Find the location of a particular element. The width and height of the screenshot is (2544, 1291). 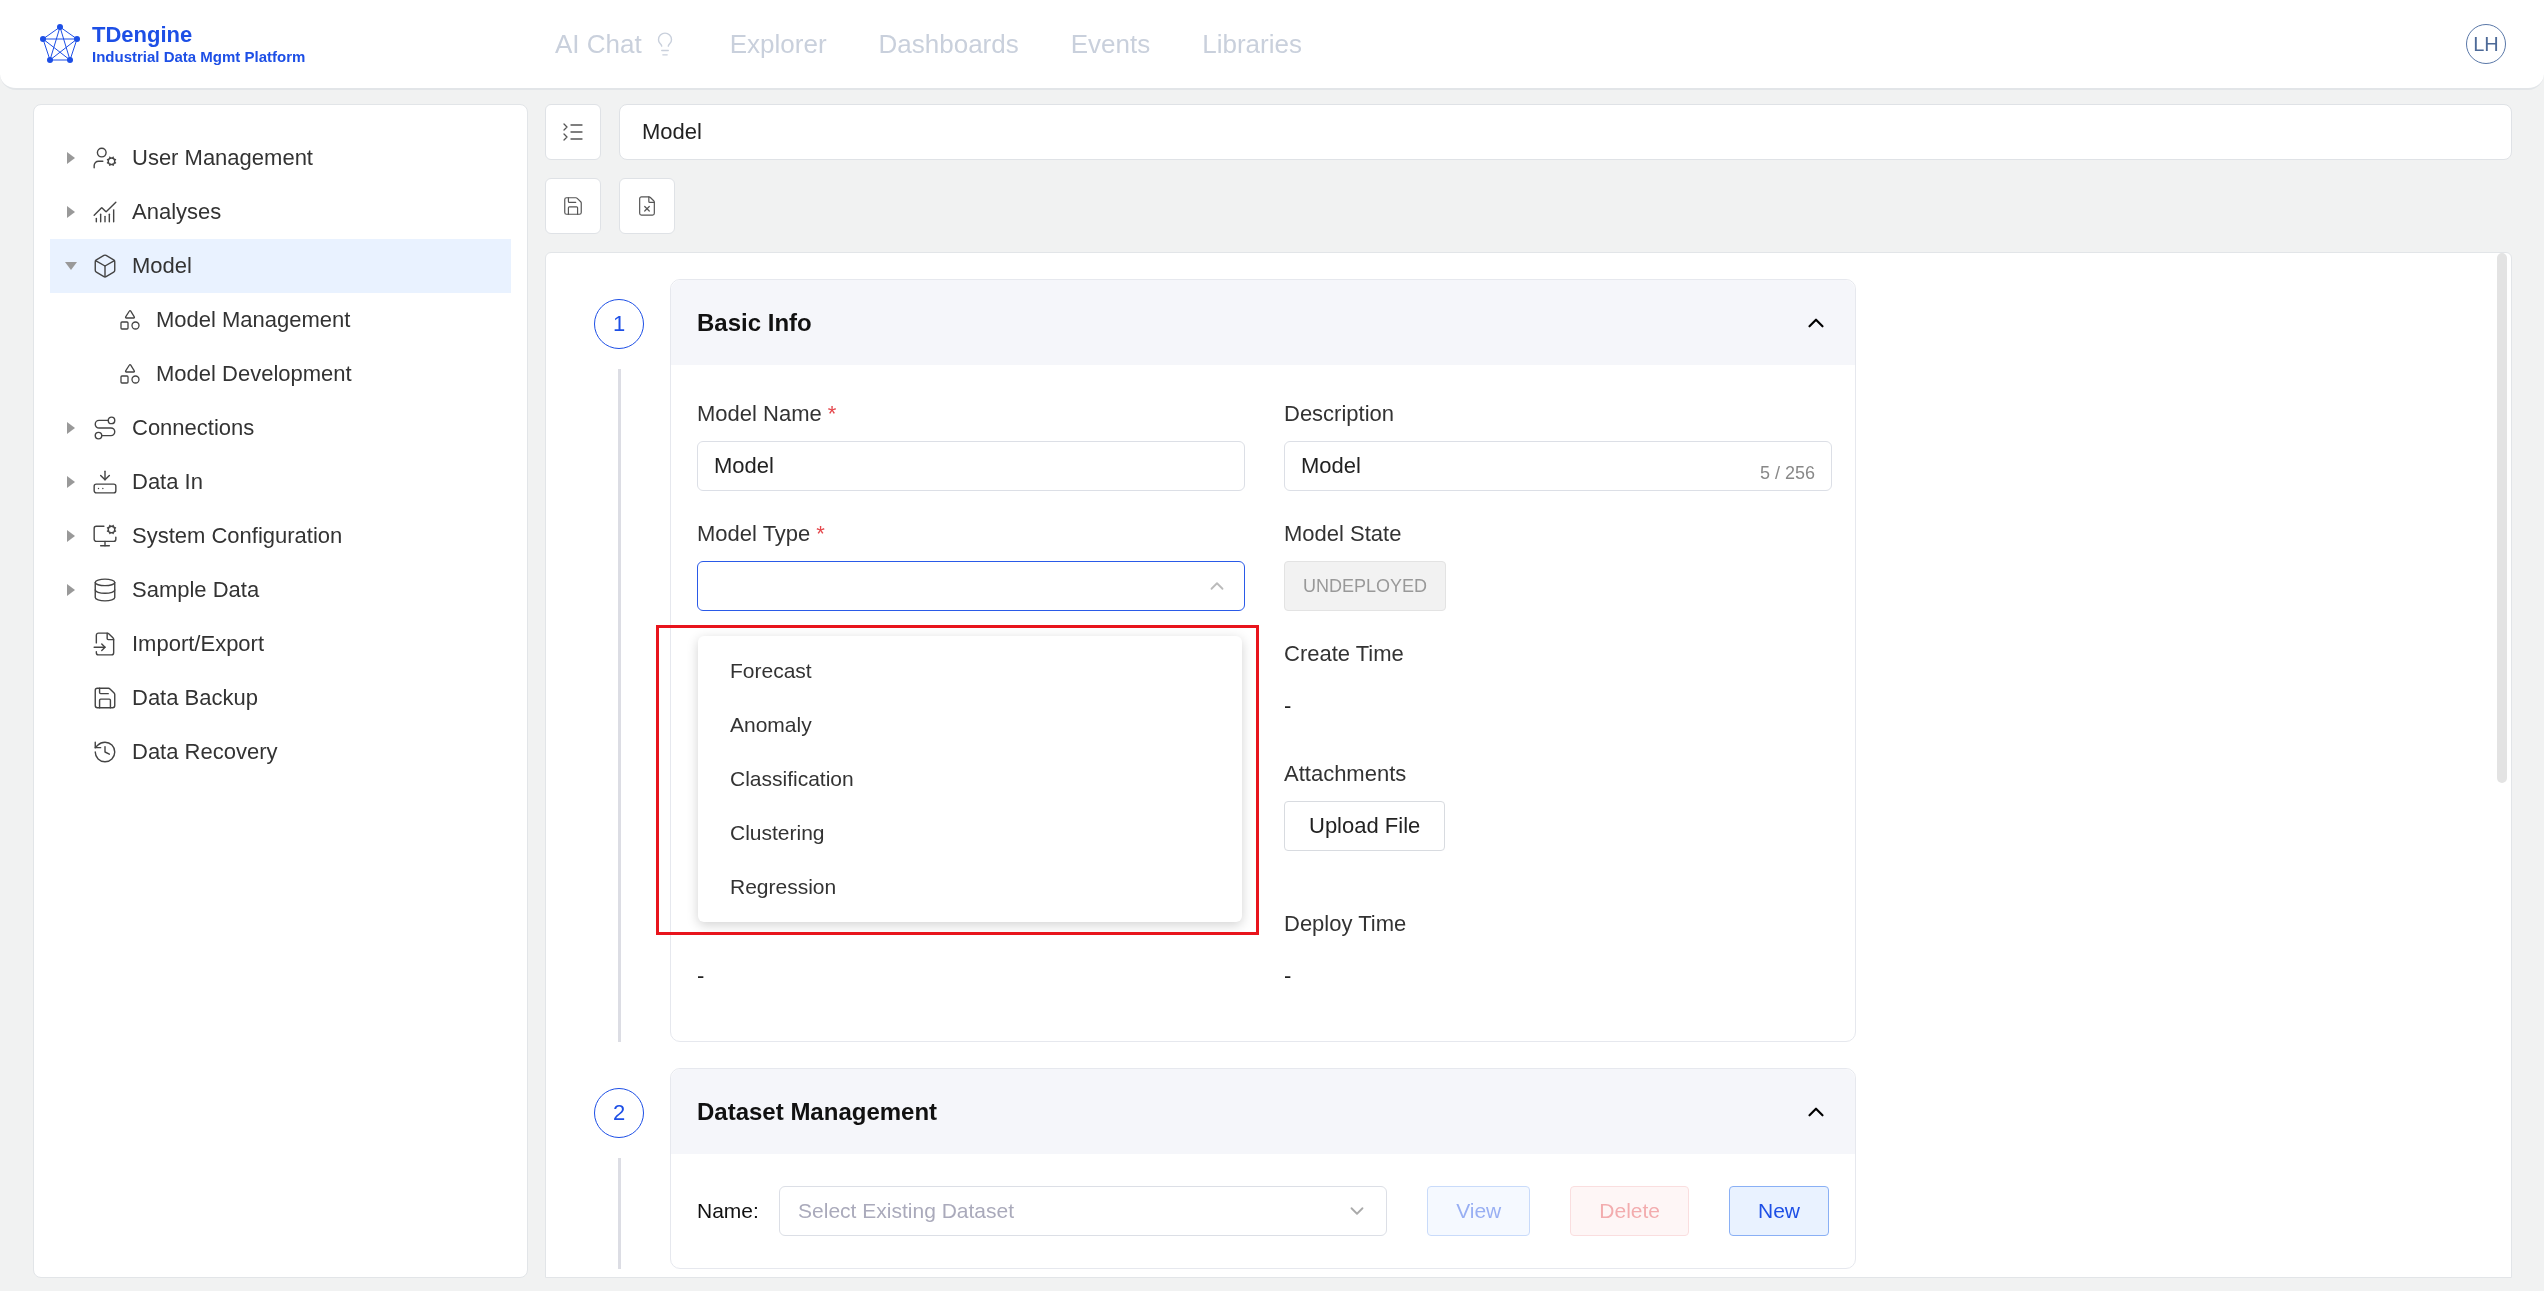

dropdown-option: Regression is located at coordinates (970, 887).